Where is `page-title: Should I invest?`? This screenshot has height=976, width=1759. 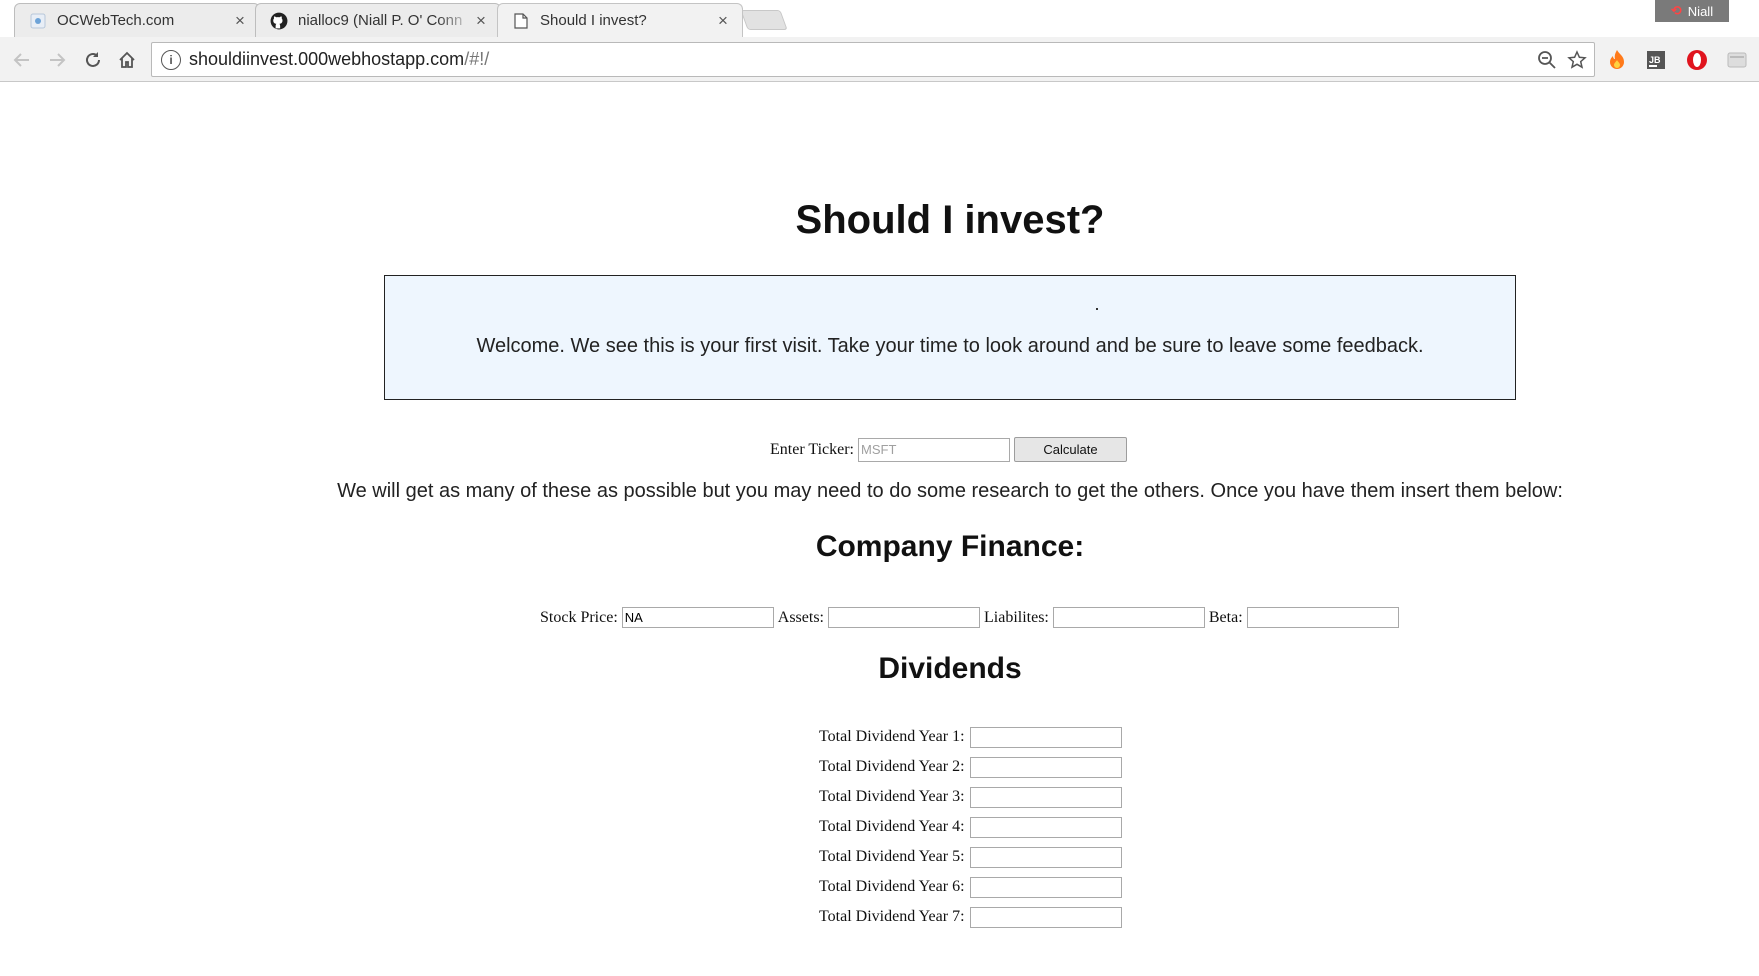
page-title: Should I invest? is located at coordinates (950, 220).